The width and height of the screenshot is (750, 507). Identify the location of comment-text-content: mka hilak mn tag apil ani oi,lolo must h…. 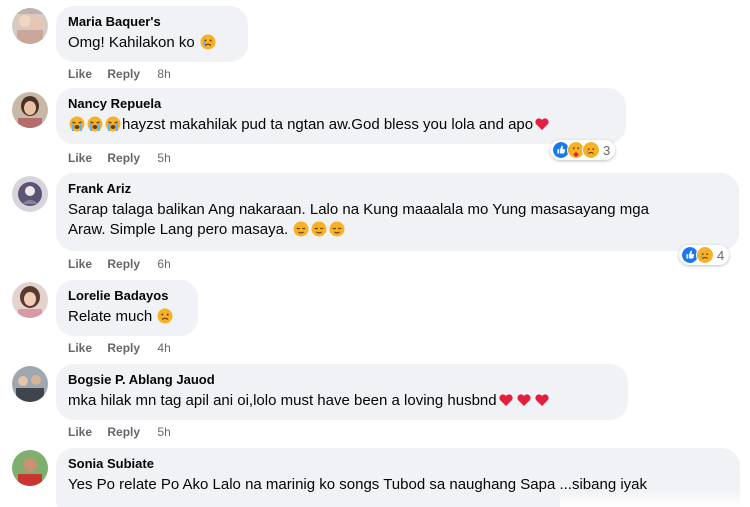
(282, 400).